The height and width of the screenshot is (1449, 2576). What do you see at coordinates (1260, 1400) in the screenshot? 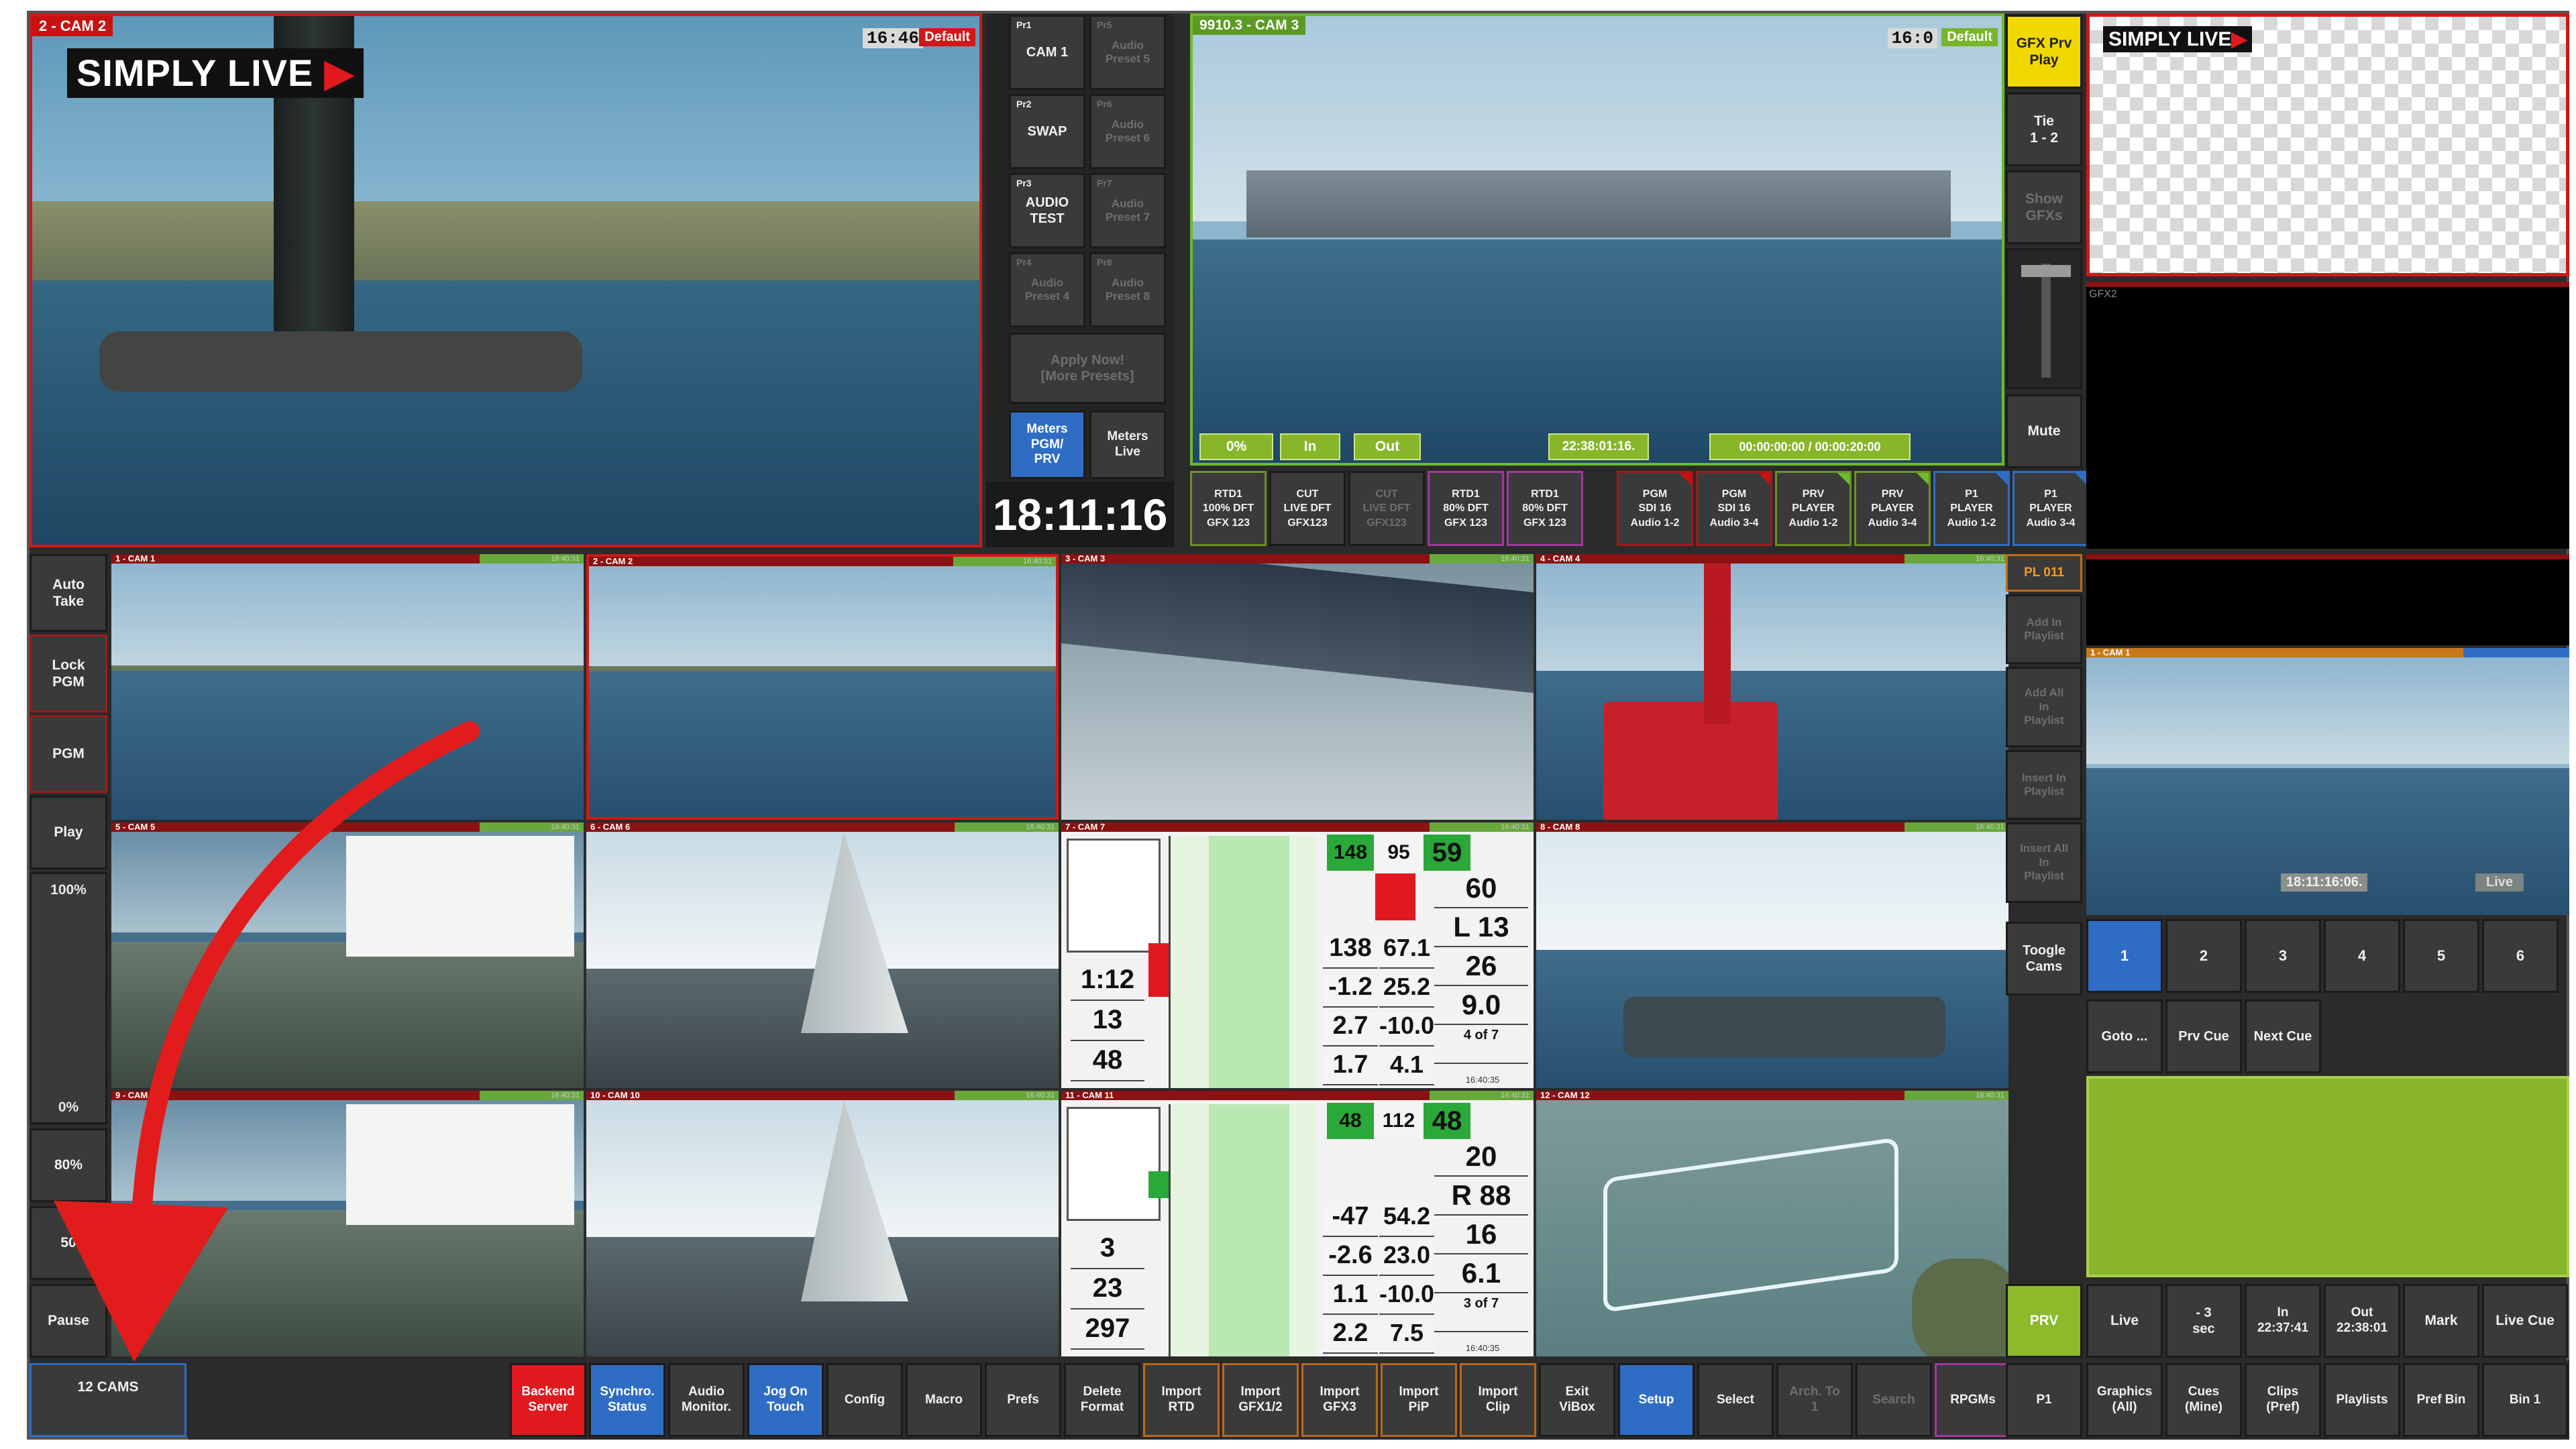
I see `import-gfx12-button: Import GFX1/2` at bounding box center [1260, 1400].